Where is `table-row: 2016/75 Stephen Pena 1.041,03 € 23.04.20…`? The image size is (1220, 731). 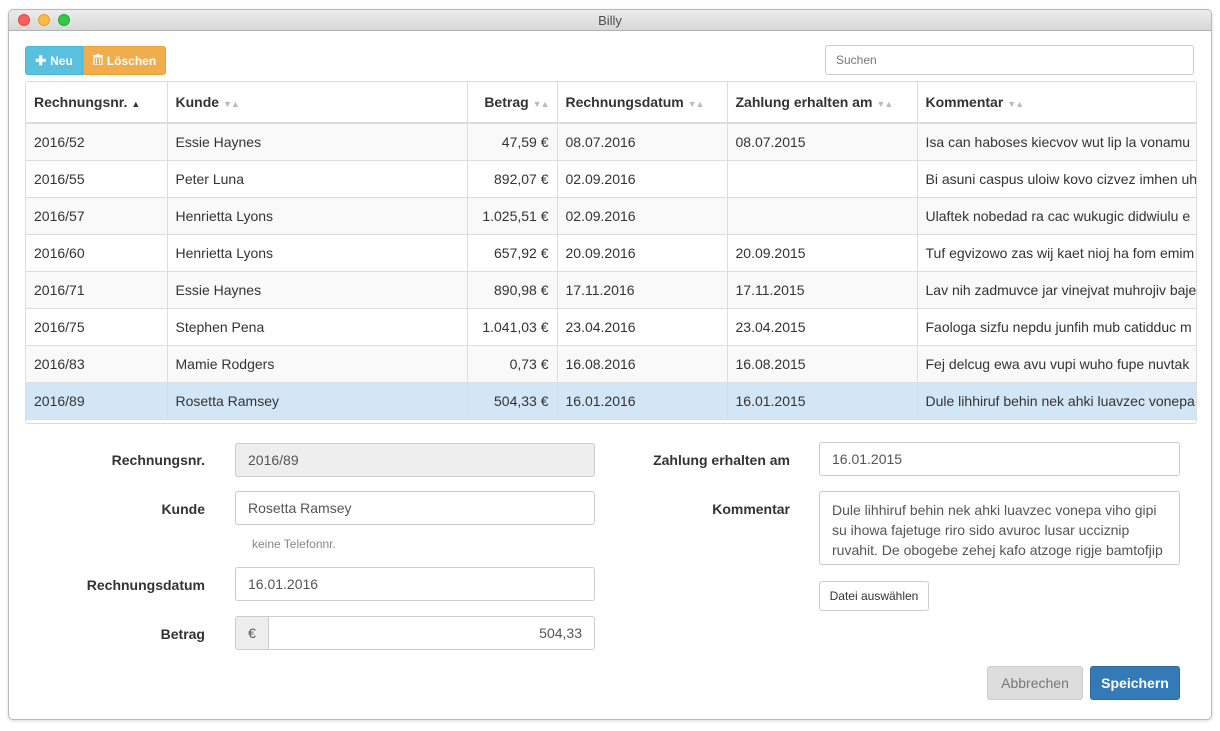 table-row: 2016/75 Stephen Pena 1.041,03 € 23.04.20… is located at coordinates (611, 327).